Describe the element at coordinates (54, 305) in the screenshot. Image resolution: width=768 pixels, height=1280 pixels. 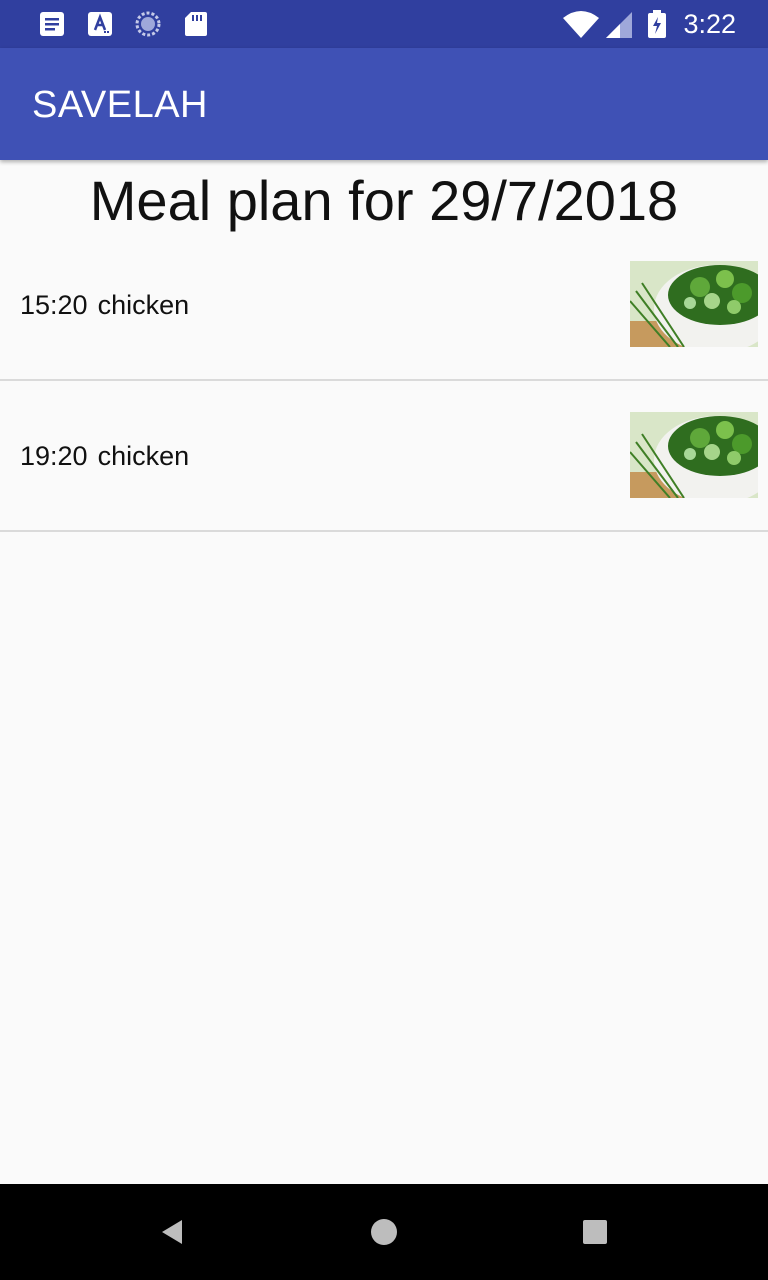
I see `meal-time: 15:20` at that location.